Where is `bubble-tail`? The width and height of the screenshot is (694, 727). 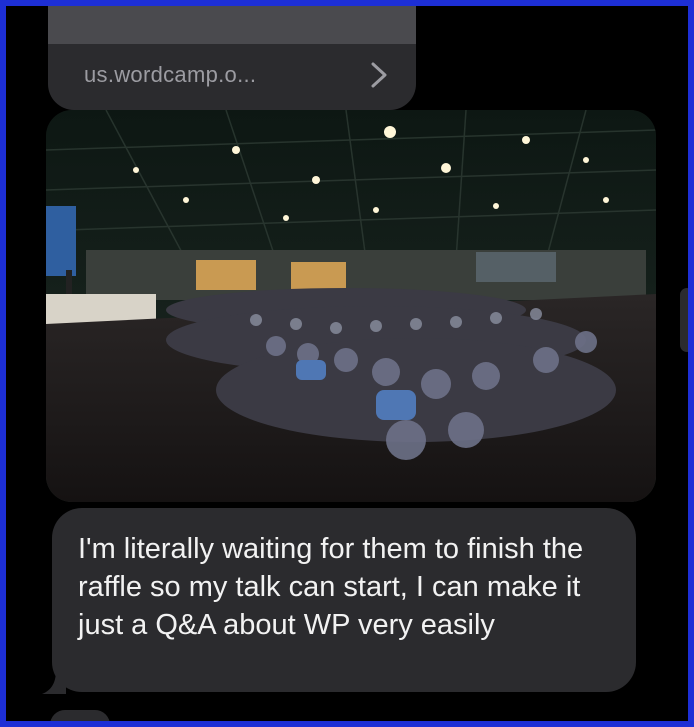
bubble-tail is located at coordinates (54, 682).